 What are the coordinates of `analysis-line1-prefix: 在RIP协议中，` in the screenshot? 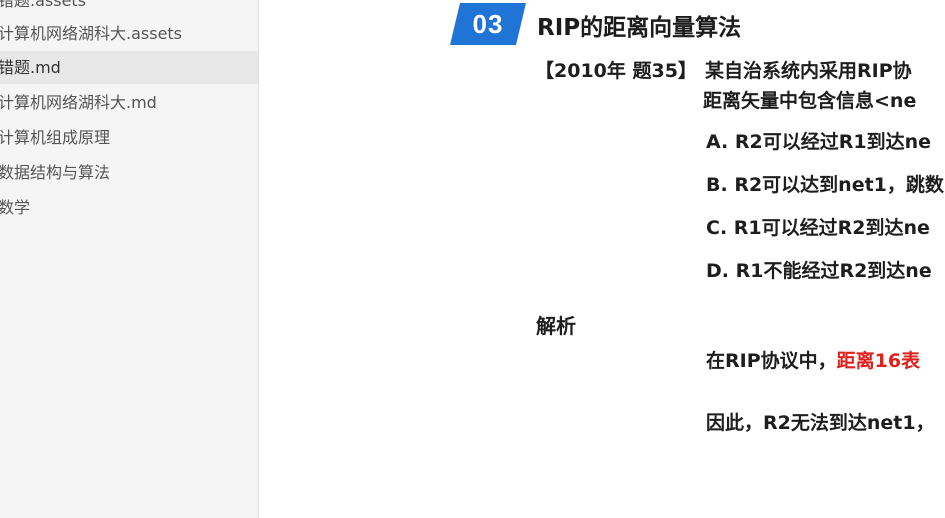 It's located at (771, 361).